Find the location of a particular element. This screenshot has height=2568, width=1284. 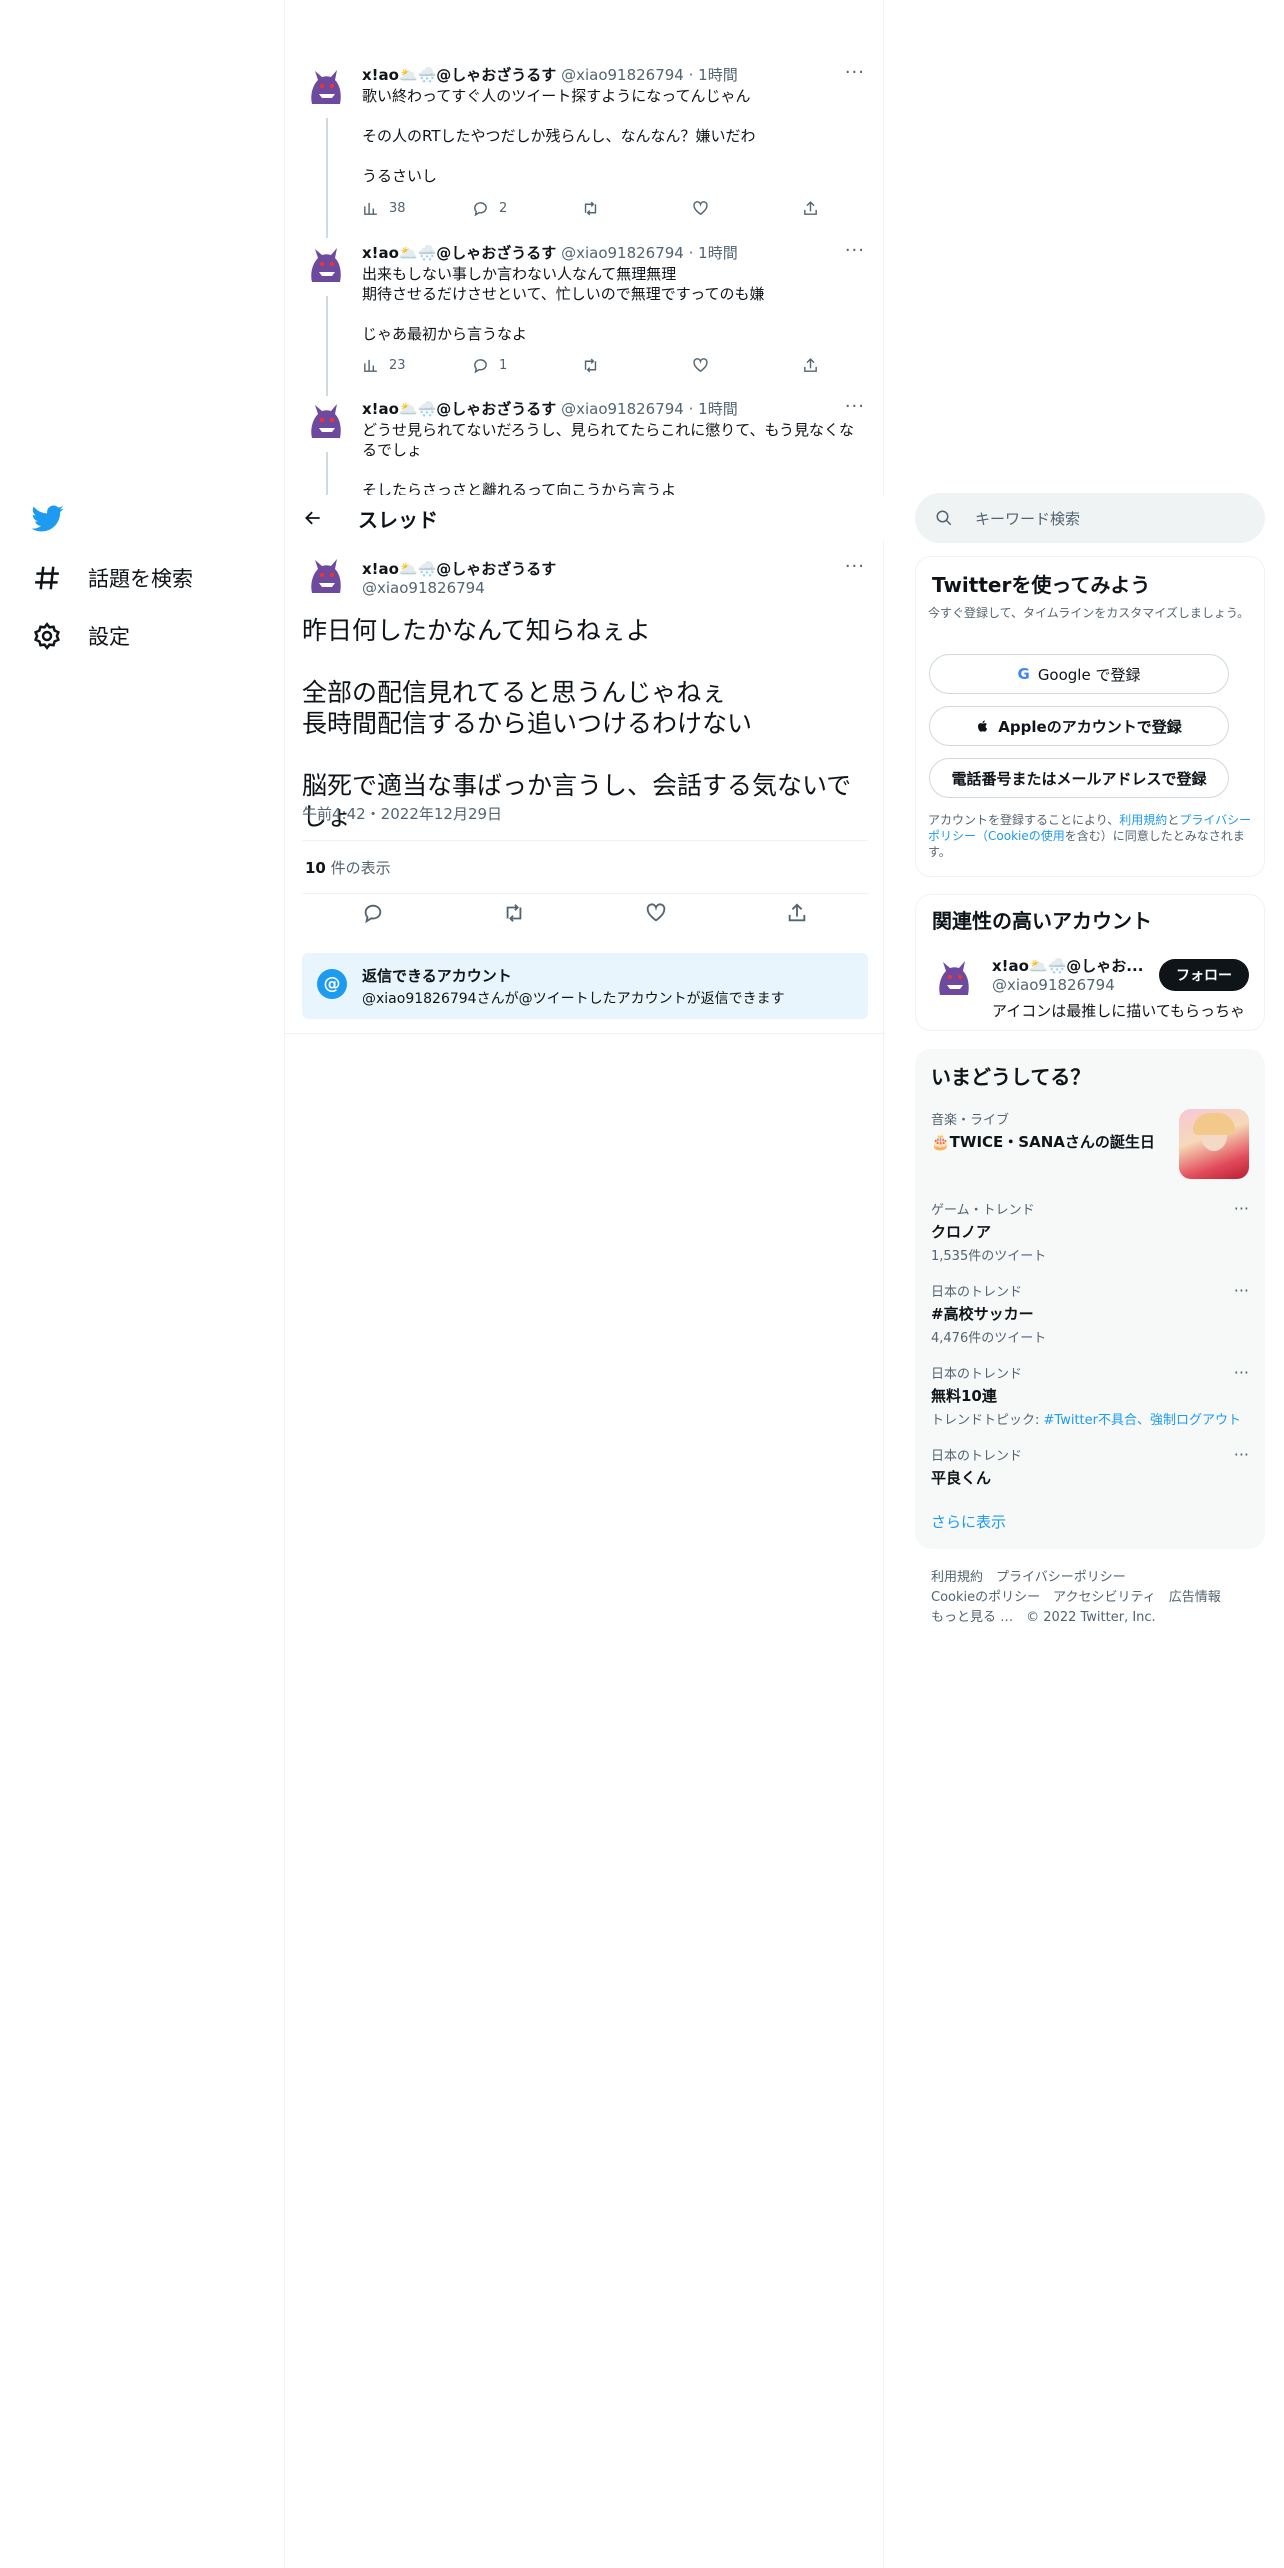

main-display-name: x!ao🌥️🌨️@しゃおざうるす is located at coordinates (459, 568).